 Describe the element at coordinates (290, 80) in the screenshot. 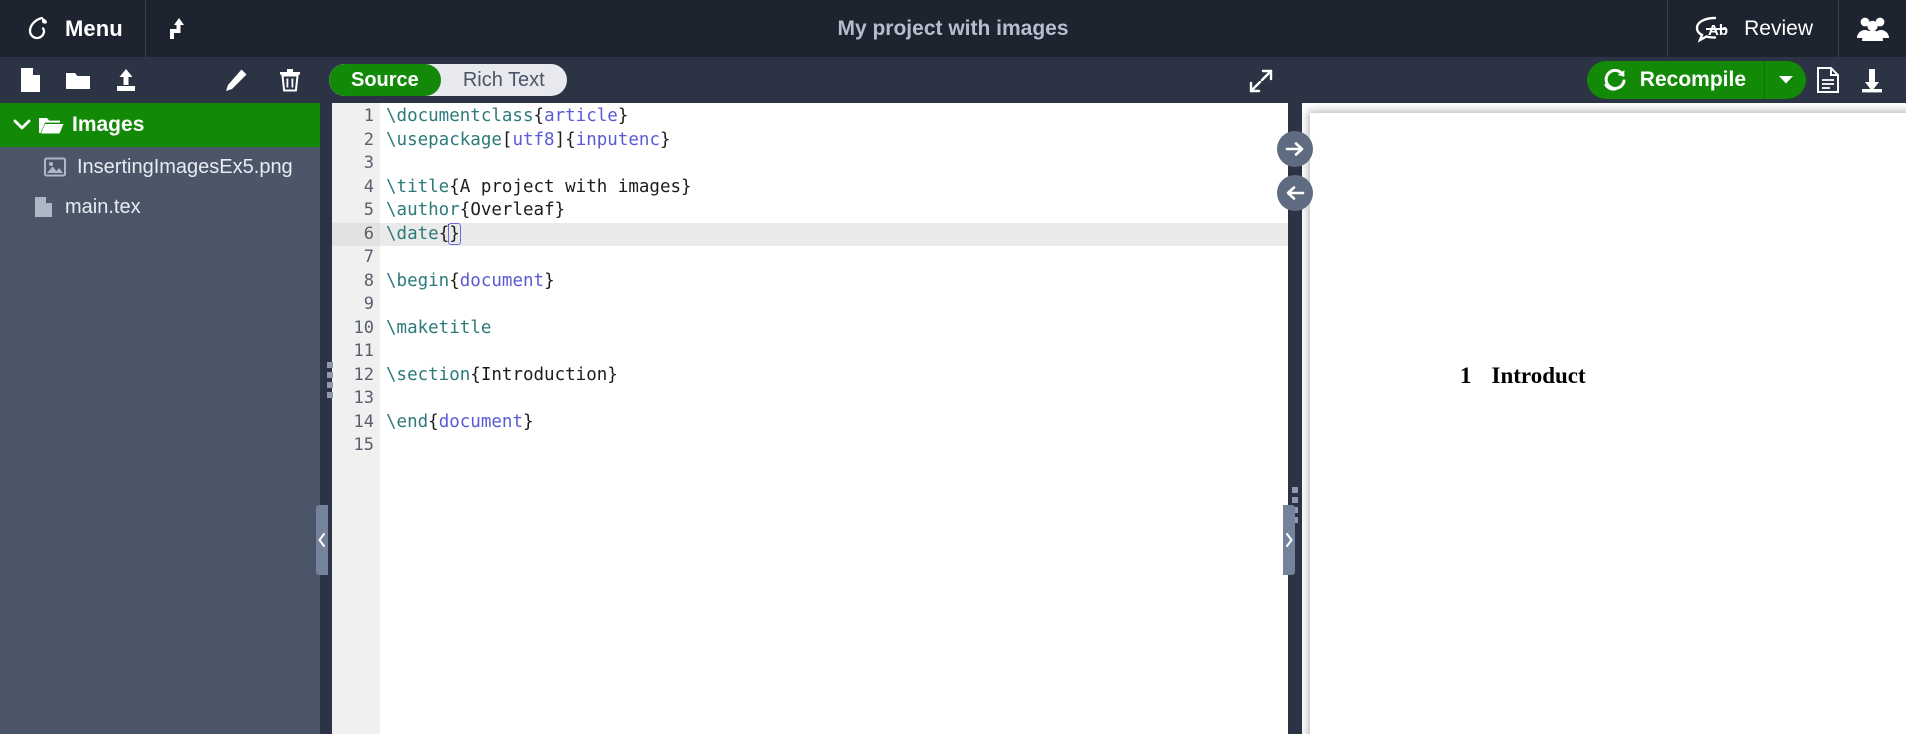

I see `delete-button` at that location.